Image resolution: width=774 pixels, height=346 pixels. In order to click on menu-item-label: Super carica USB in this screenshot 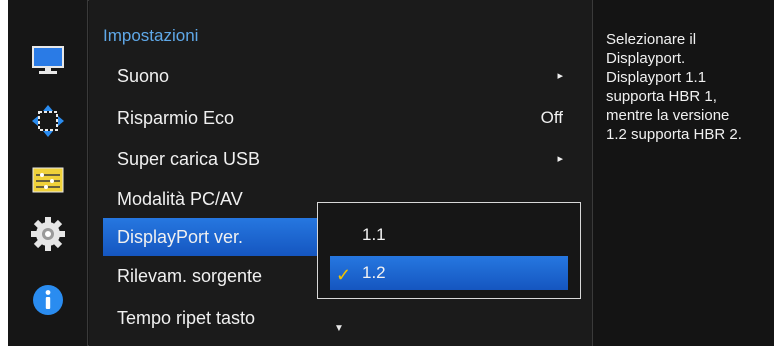, I will do `click(189, 159)`.